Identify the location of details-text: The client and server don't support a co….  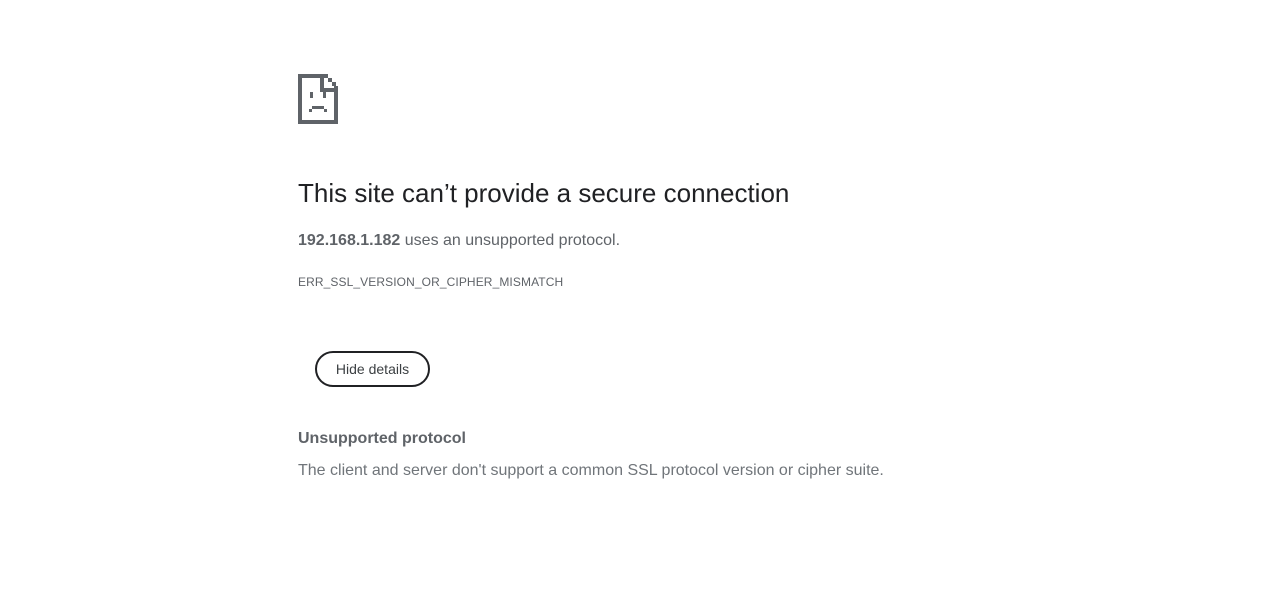
(591, 470).